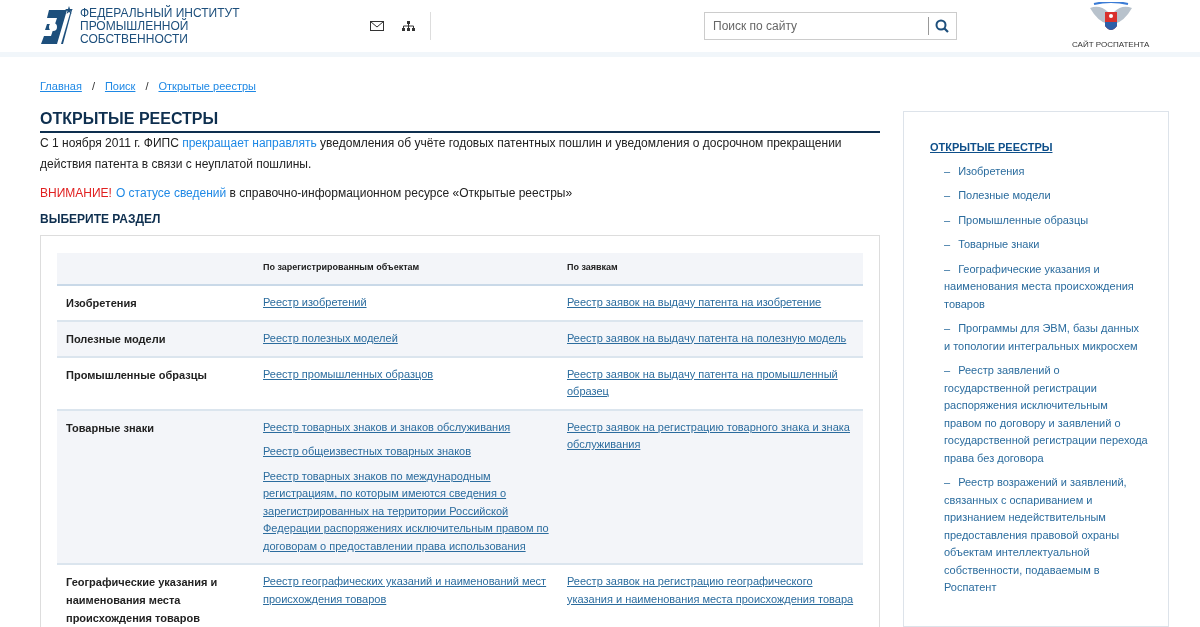  I want to click on notice-text: ВНИМАНИЕ! О статусе сведений в справочно-информационном ресурсе «Открытые реестры», so click(307, 193).